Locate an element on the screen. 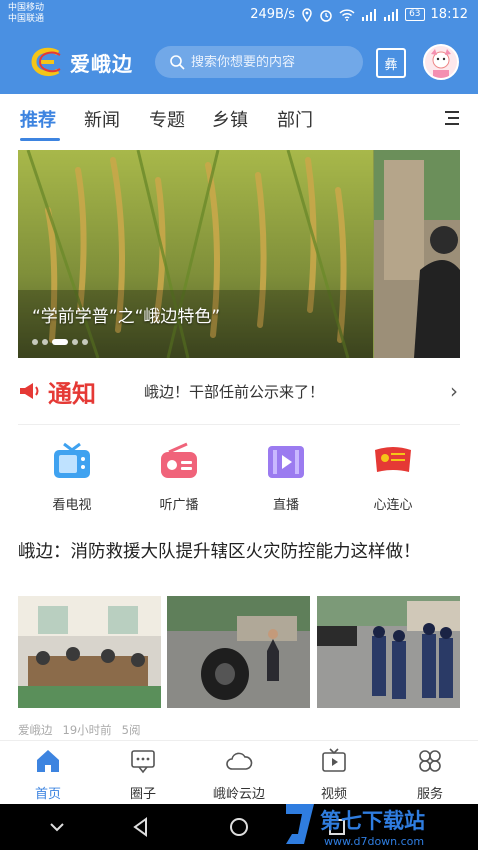 This screenshot has width=478, height=854. status-indicators: 249B/s 63 18:12 is located at coordinates (359, 14).